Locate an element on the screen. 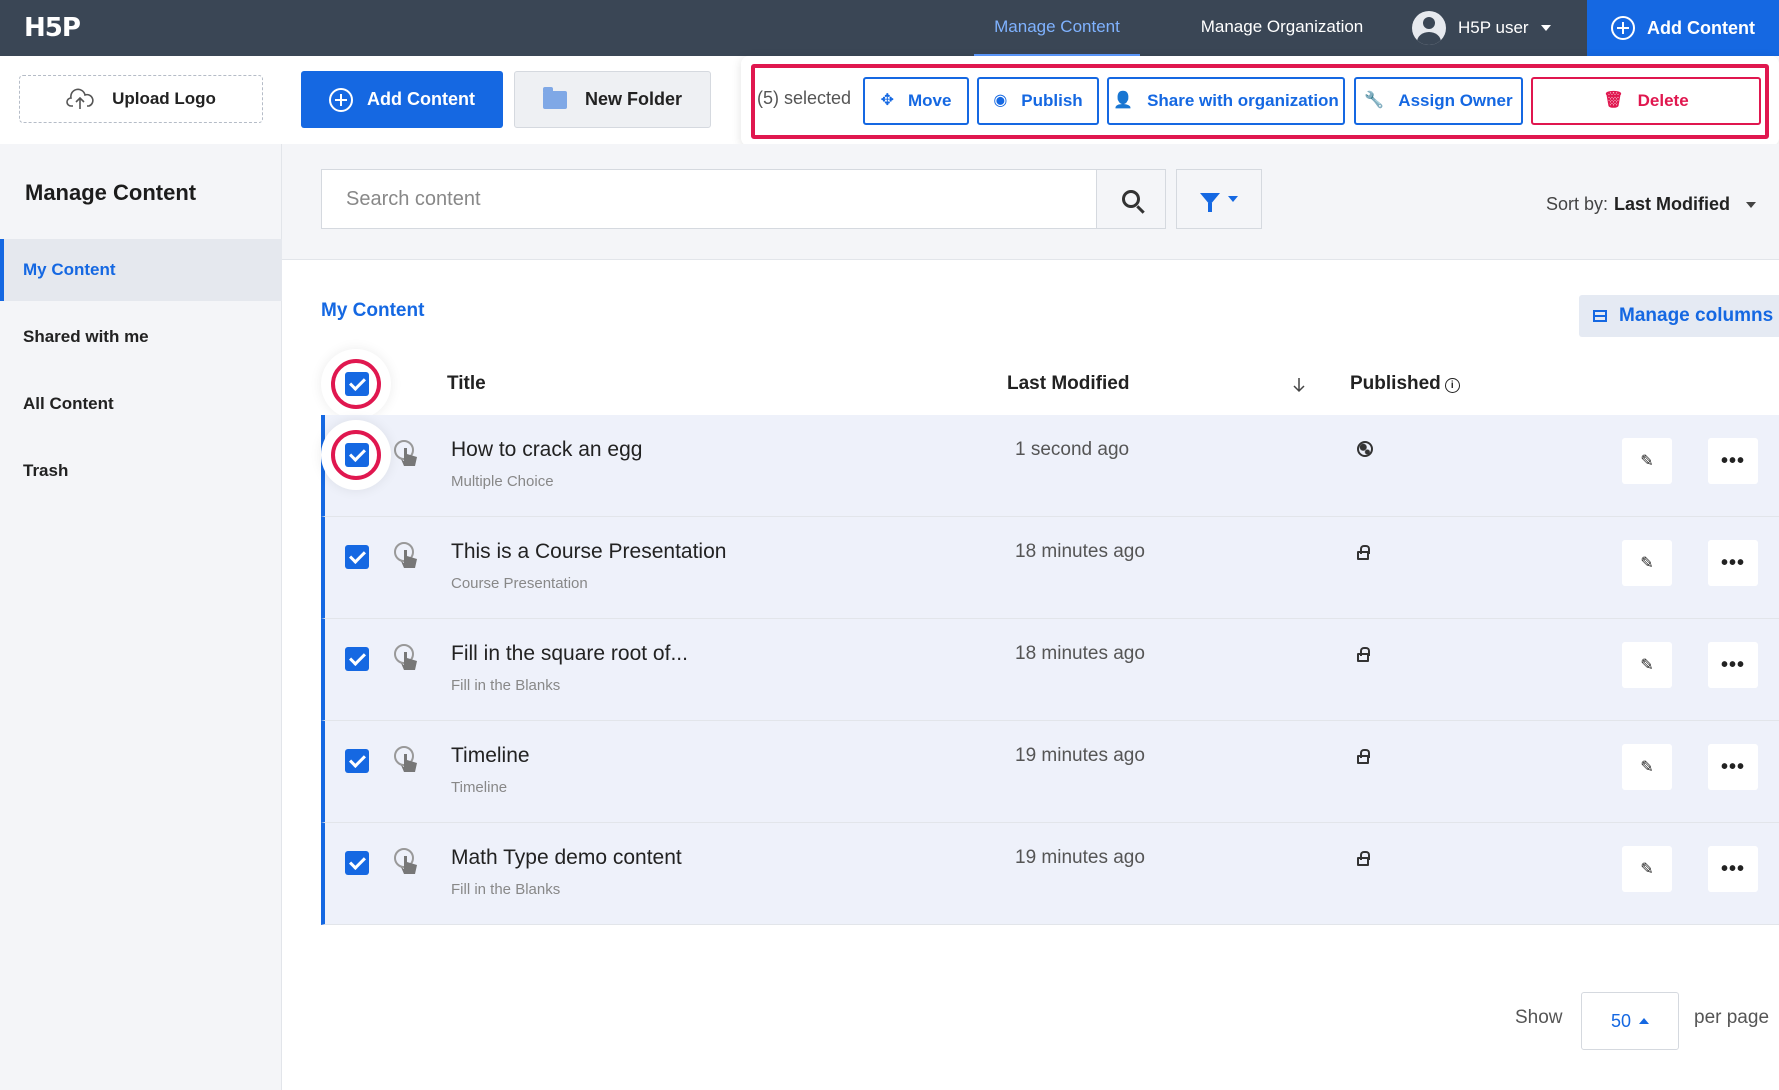  row-title: Math Type demo content is located at coordinates (566, 858).